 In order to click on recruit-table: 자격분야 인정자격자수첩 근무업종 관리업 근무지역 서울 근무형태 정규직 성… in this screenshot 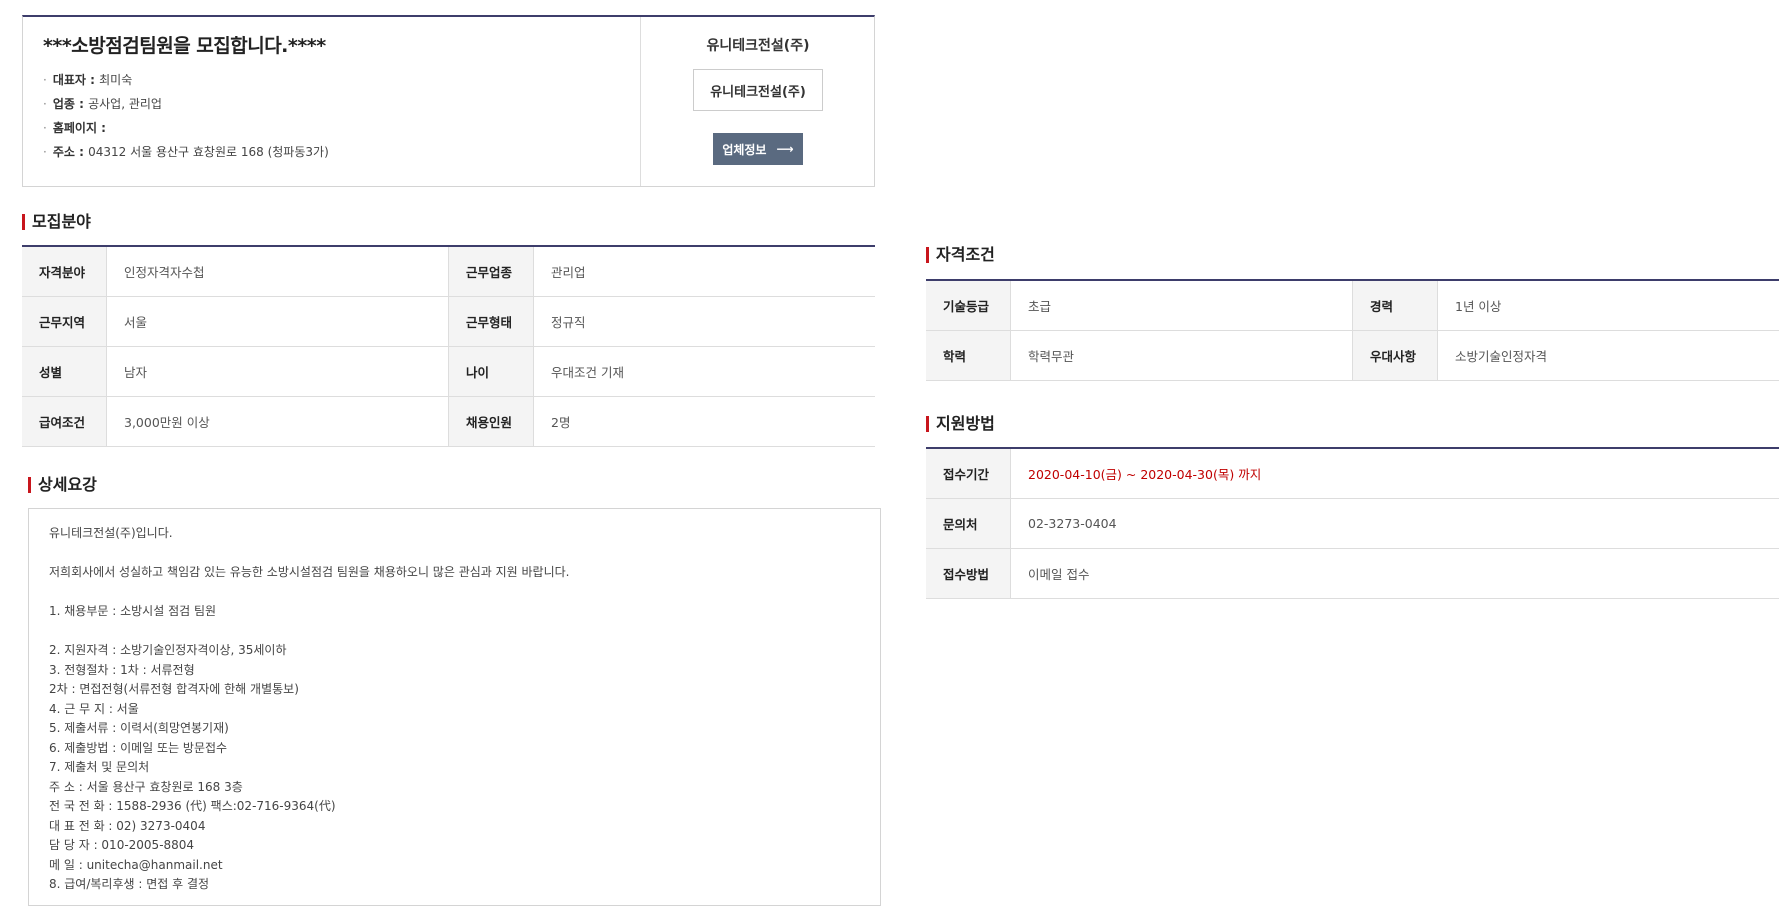, I will do `click(448, 346)`.